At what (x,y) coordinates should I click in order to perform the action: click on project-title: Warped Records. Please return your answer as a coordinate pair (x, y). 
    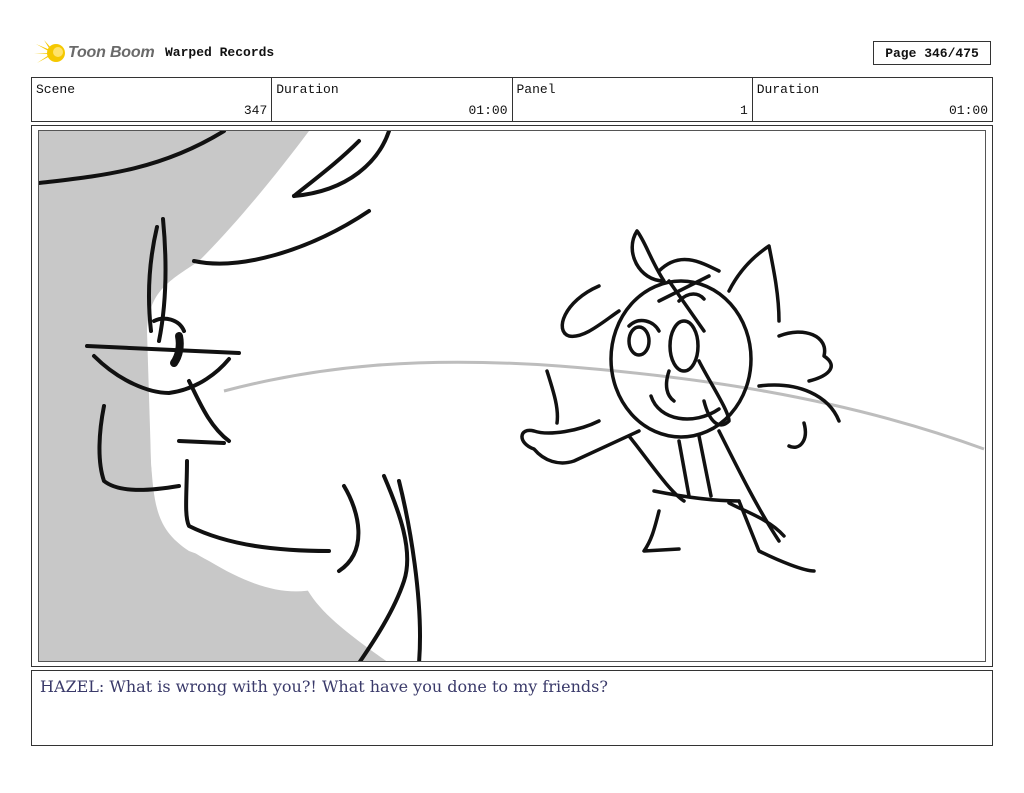
    Looking at the image, I should click on (220, 52).